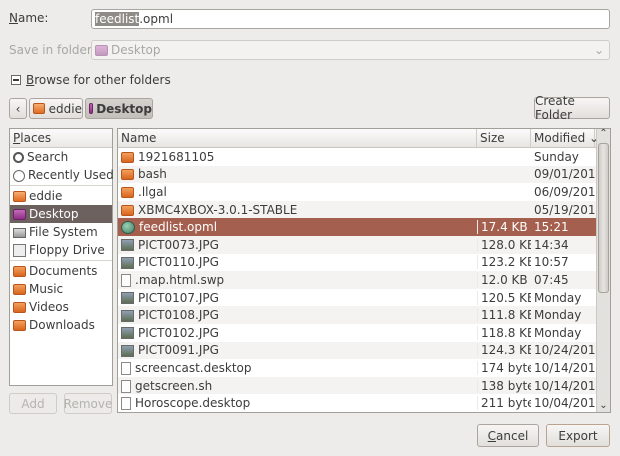 The height and width of the screenshot is (456, 620). Describe the element at coordinates (61, 289) in the screenshot. I see `place-music: Music` at that location.